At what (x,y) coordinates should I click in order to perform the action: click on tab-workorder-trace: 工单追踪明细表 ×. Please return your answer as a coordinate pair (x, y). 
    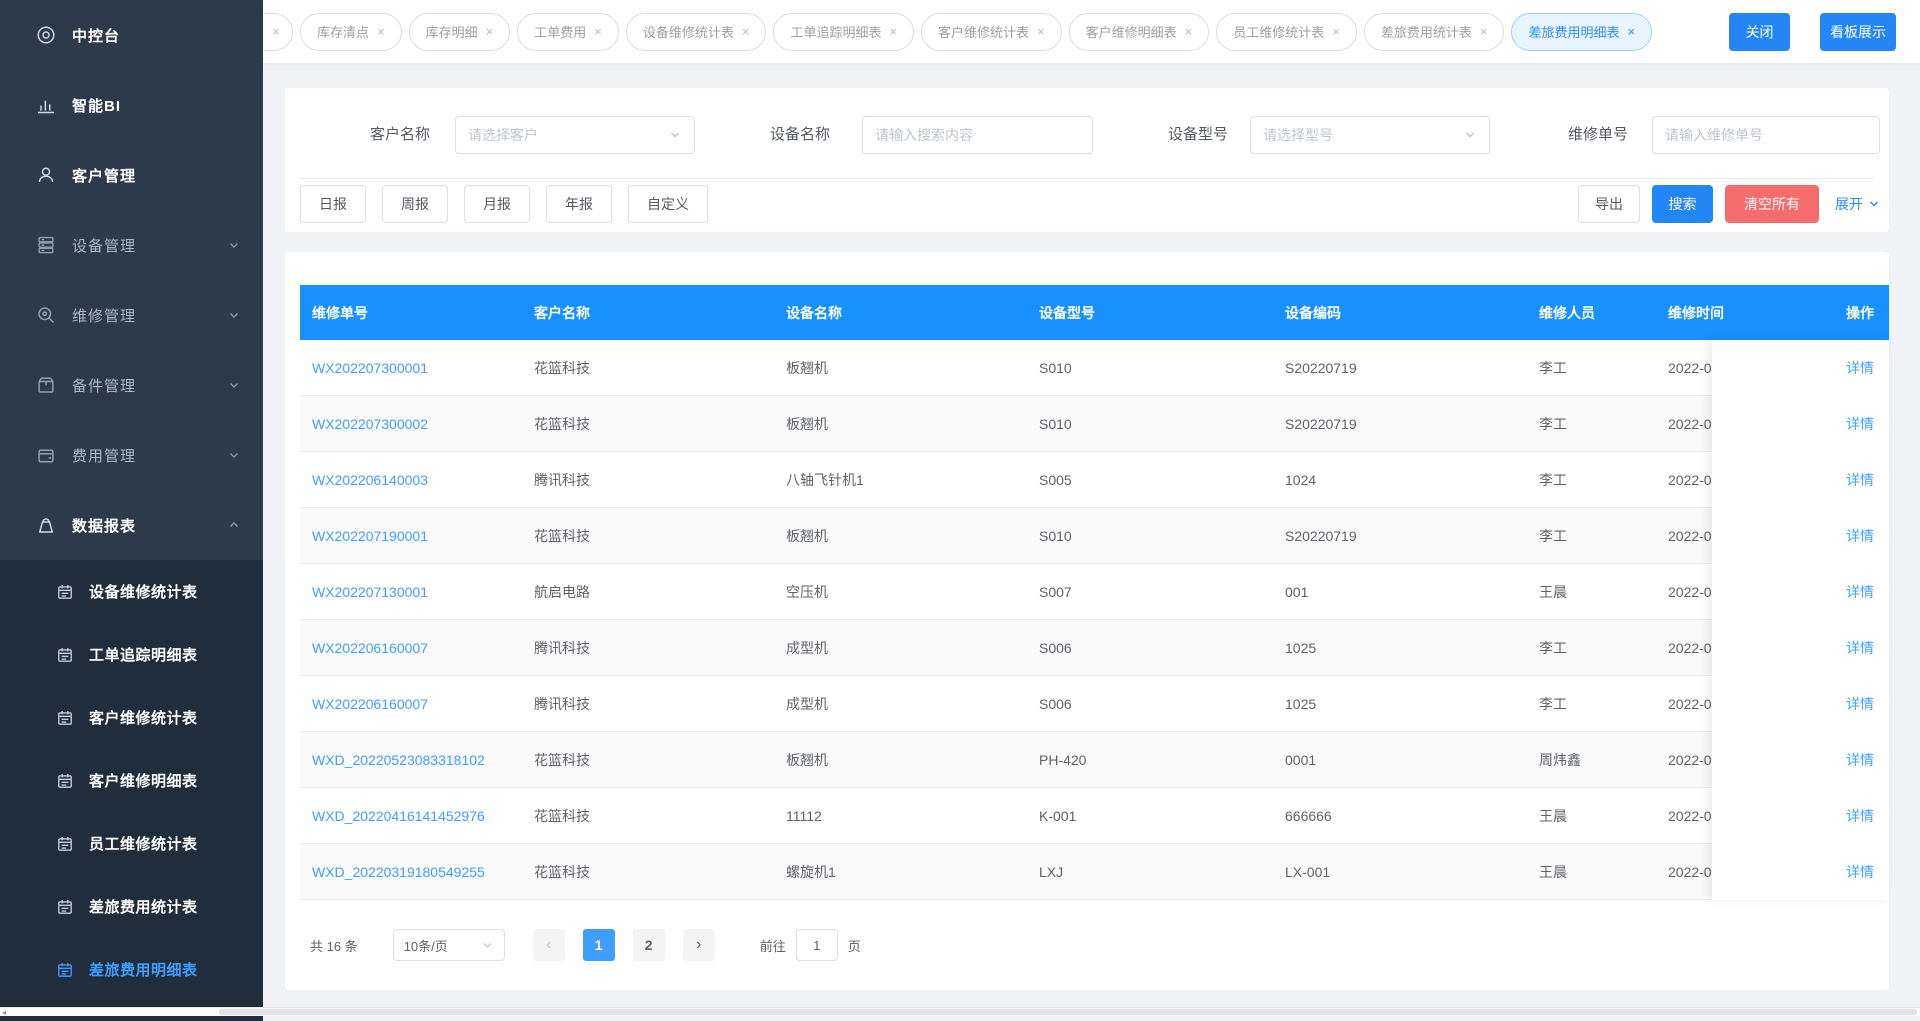
    Looking at the image, I should click on (843, 32).